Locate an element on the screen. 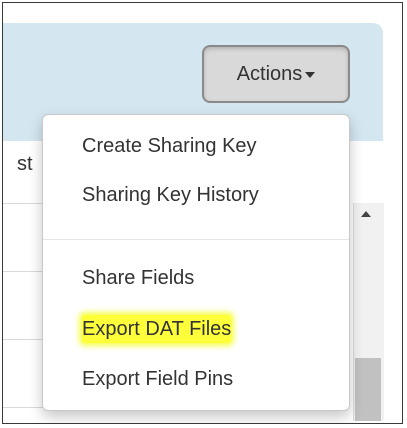 The image size is (407, 428). right-edge-panel is located at coordinates (392, 229).